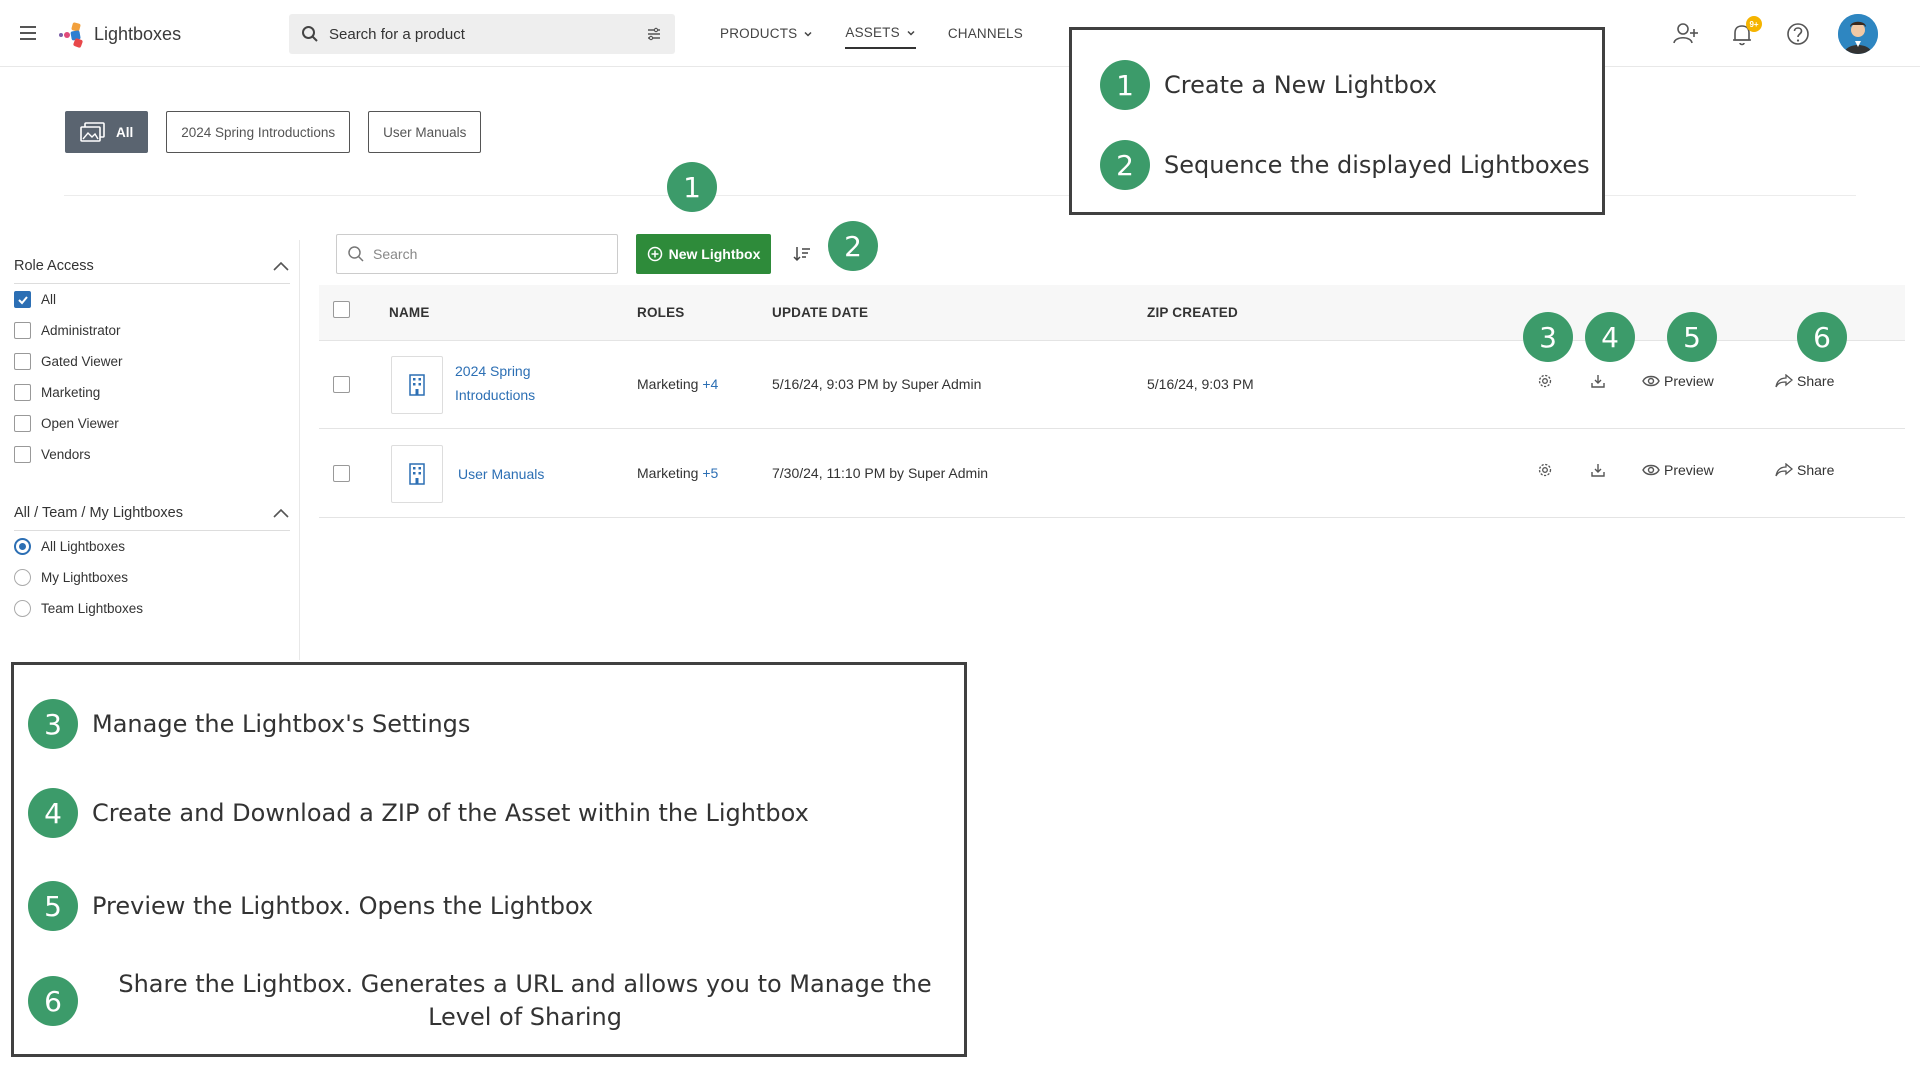 Image resolution: width=1920 pixels, height=1080 pixels. Describe the element at coordinates (1798, 34) in the screenshot. I see `help-icon` at that location.